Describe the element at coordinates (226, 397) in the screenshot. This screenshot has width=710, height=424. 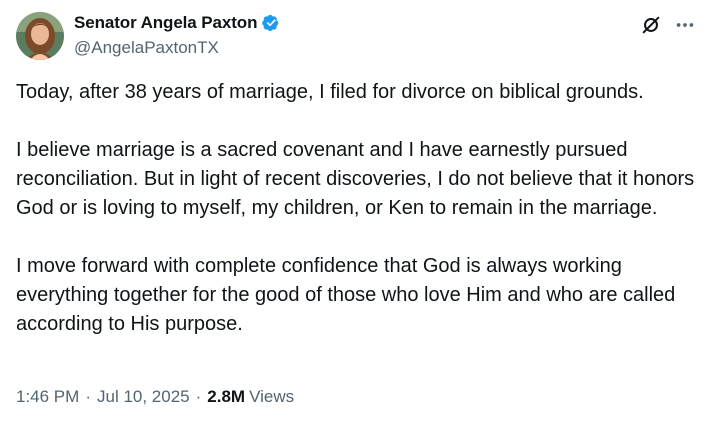
I see `views-count: 2.8M` at that location.